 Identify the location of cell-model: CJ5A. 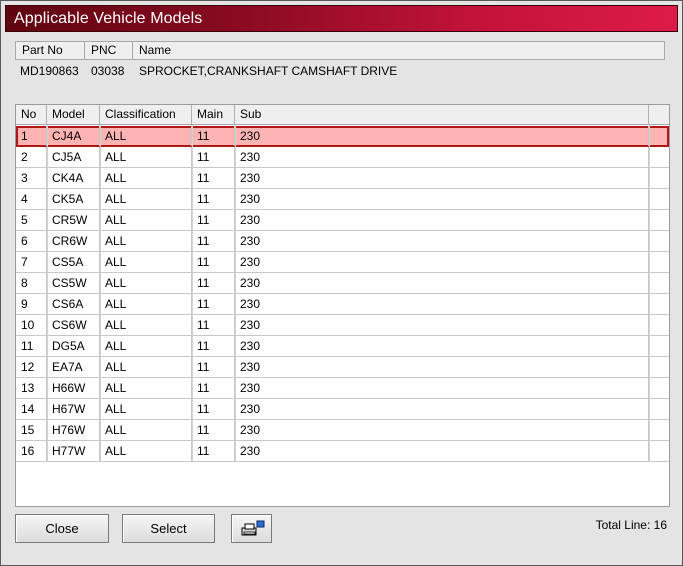
(73, 157).